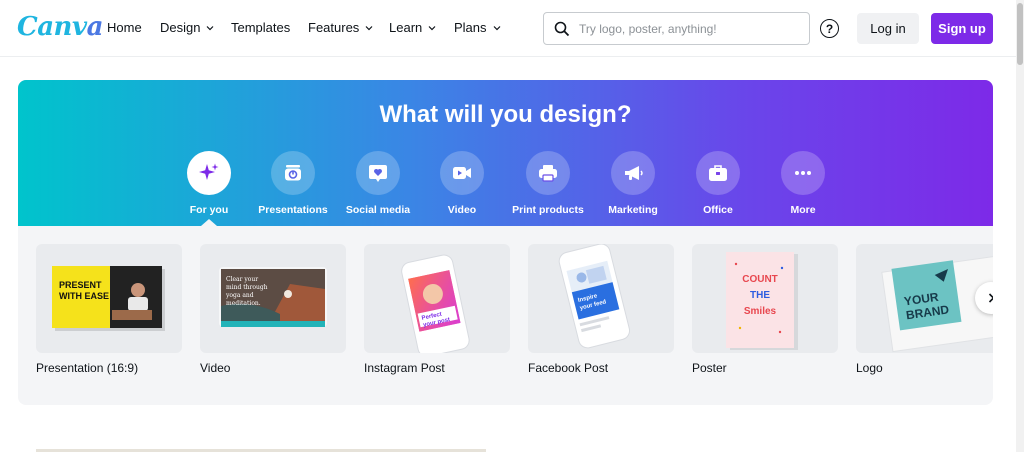  I want to click on hero-title: What will you design?, so click(505, 114).